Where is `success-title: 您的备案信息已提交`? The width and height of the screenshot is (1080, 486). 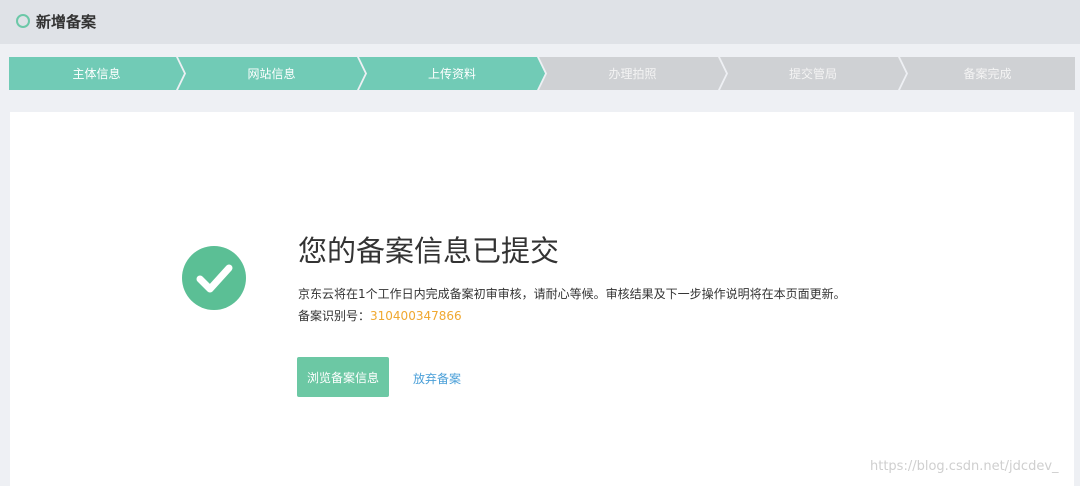
success-title: 您的备案信息已提交 is located at coordinates (429, 251).